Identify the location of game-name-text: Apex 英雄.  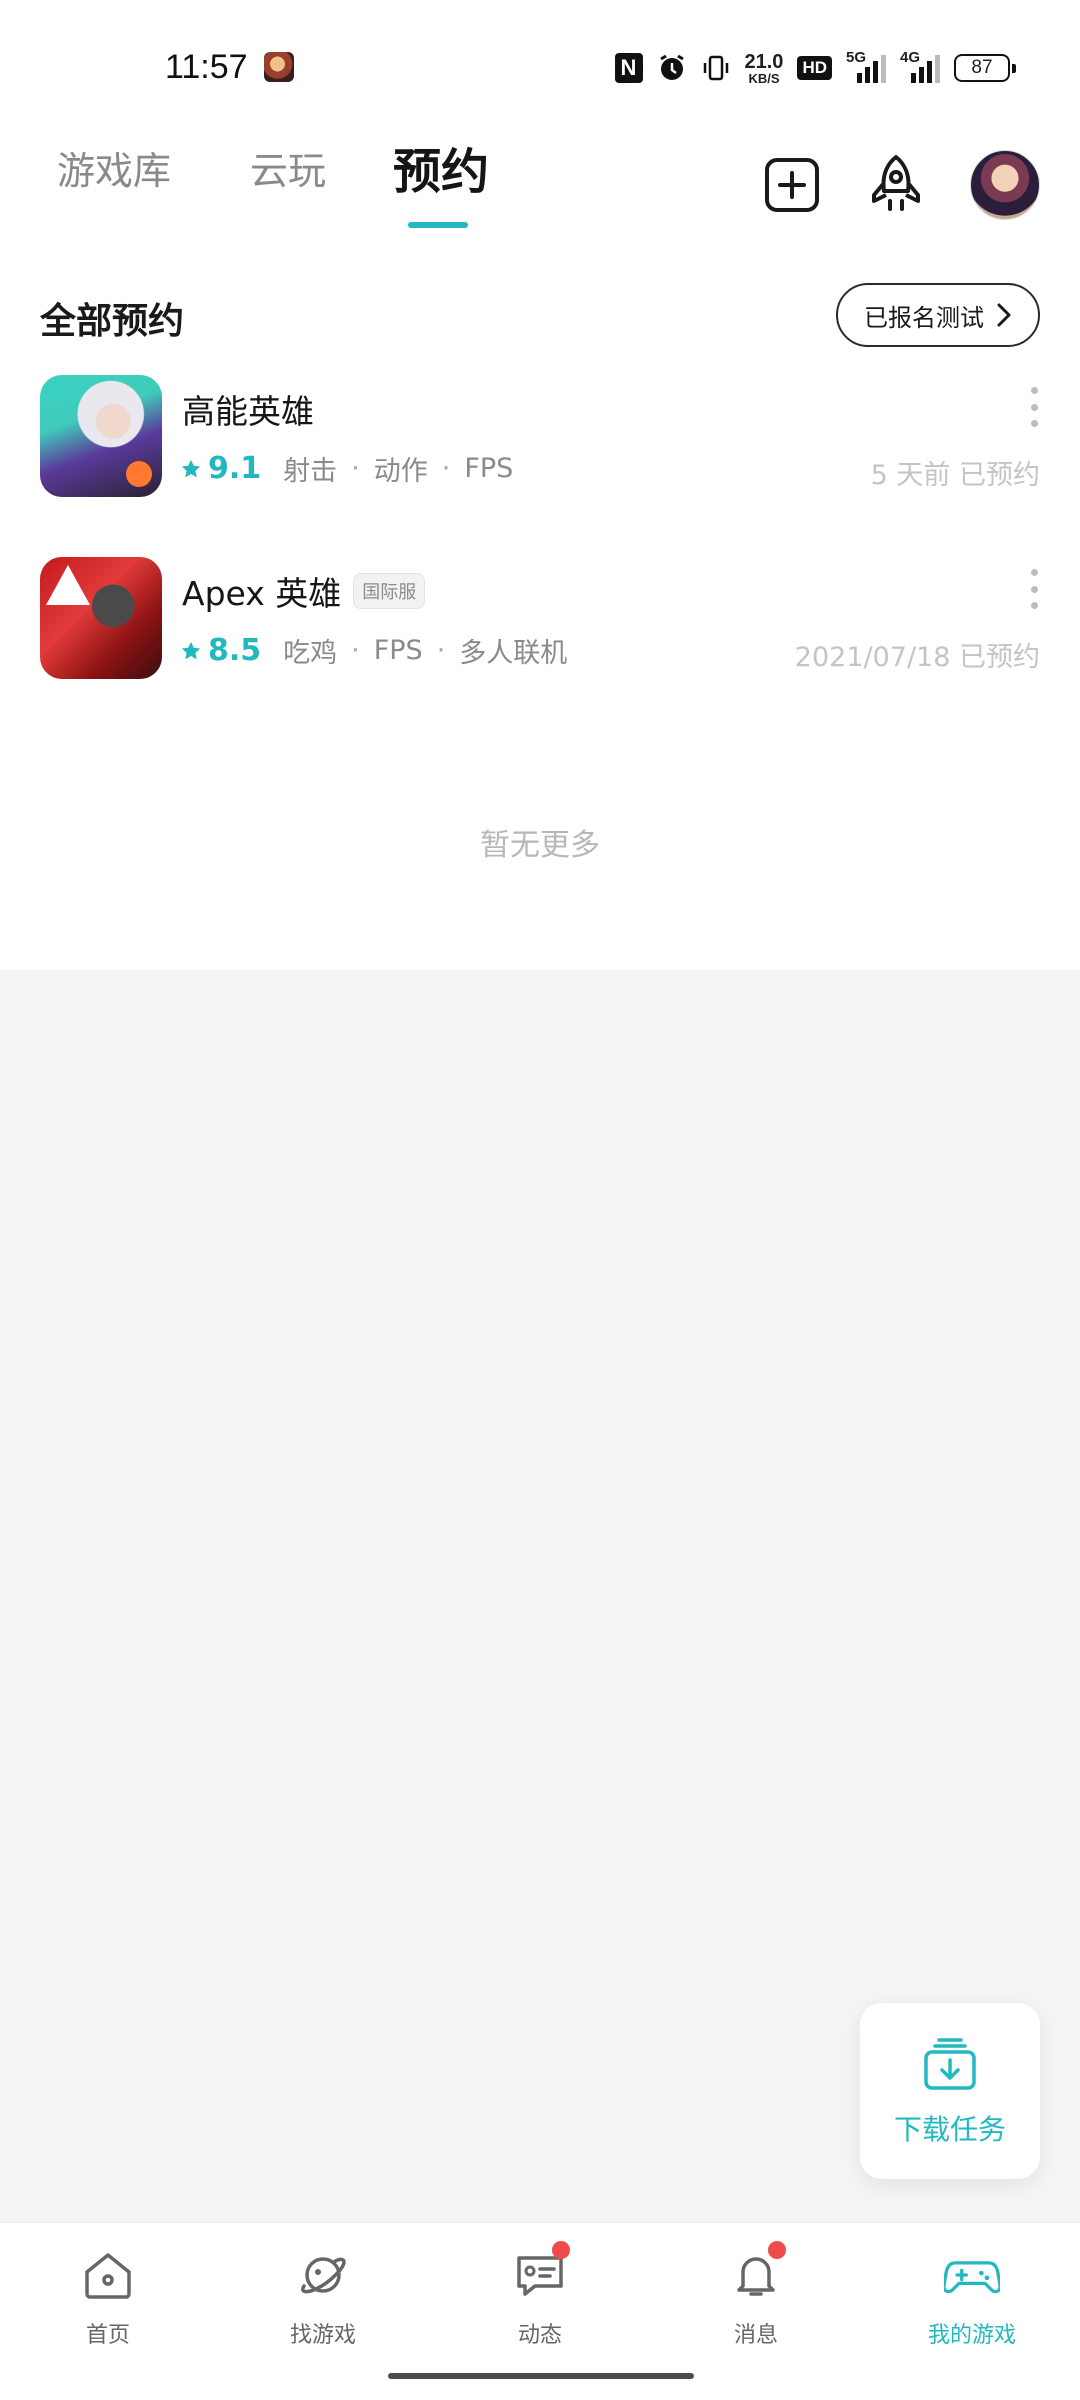
(262, 593).